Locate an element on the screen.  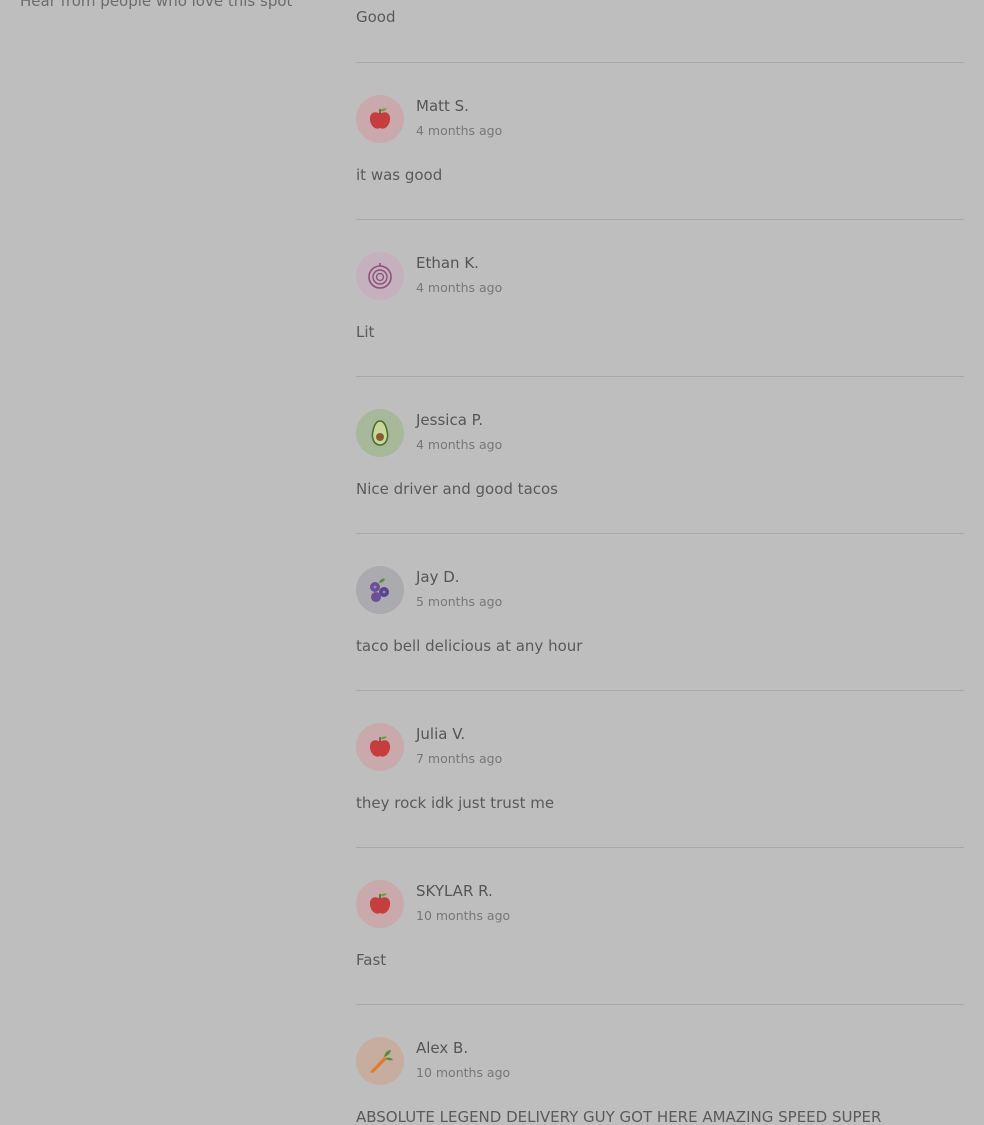
reviewer-name: SKYLAR R. is located at coordinates (454, 891).